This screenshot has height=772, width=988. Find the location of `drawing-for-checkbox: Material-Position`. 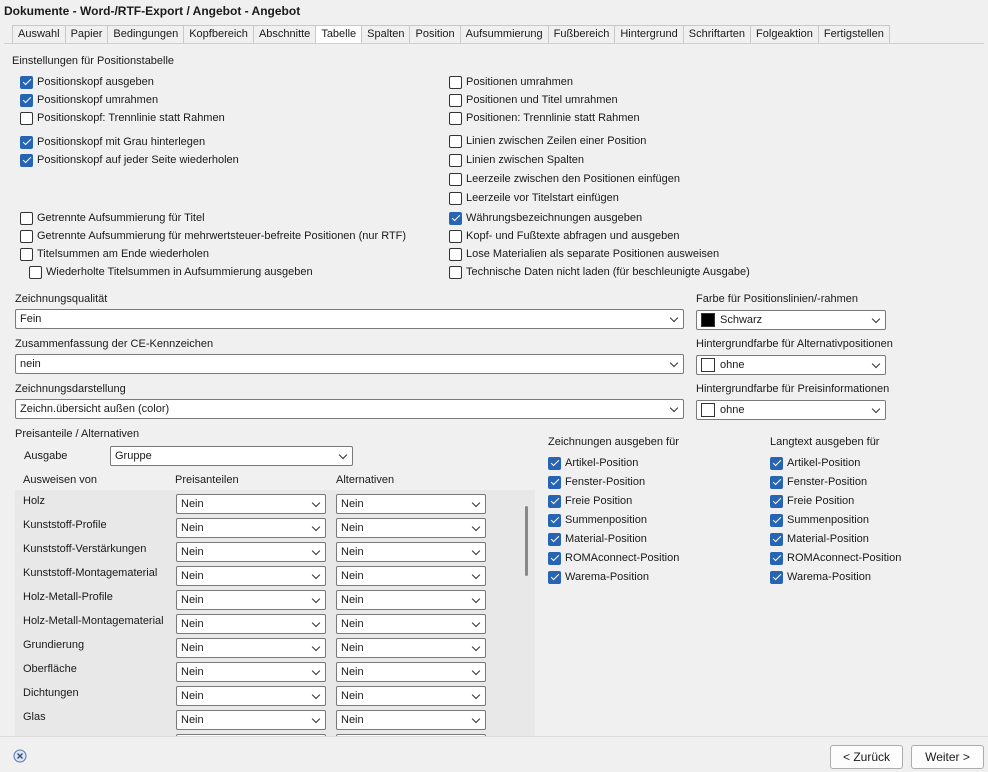

drawing-for-checkbox: Material-Position is located at coordinates (597, 539).